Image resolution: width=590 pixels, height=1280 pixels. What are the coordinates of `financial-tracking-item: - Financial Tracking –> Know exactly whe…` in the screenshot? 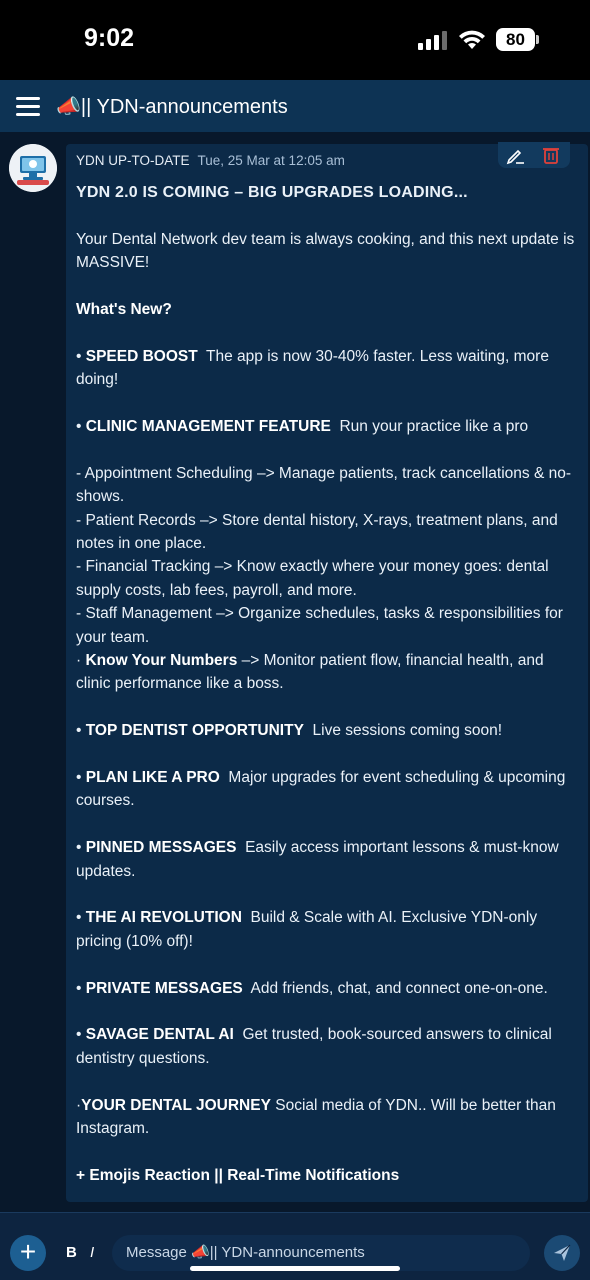 It's located at (312, 578).